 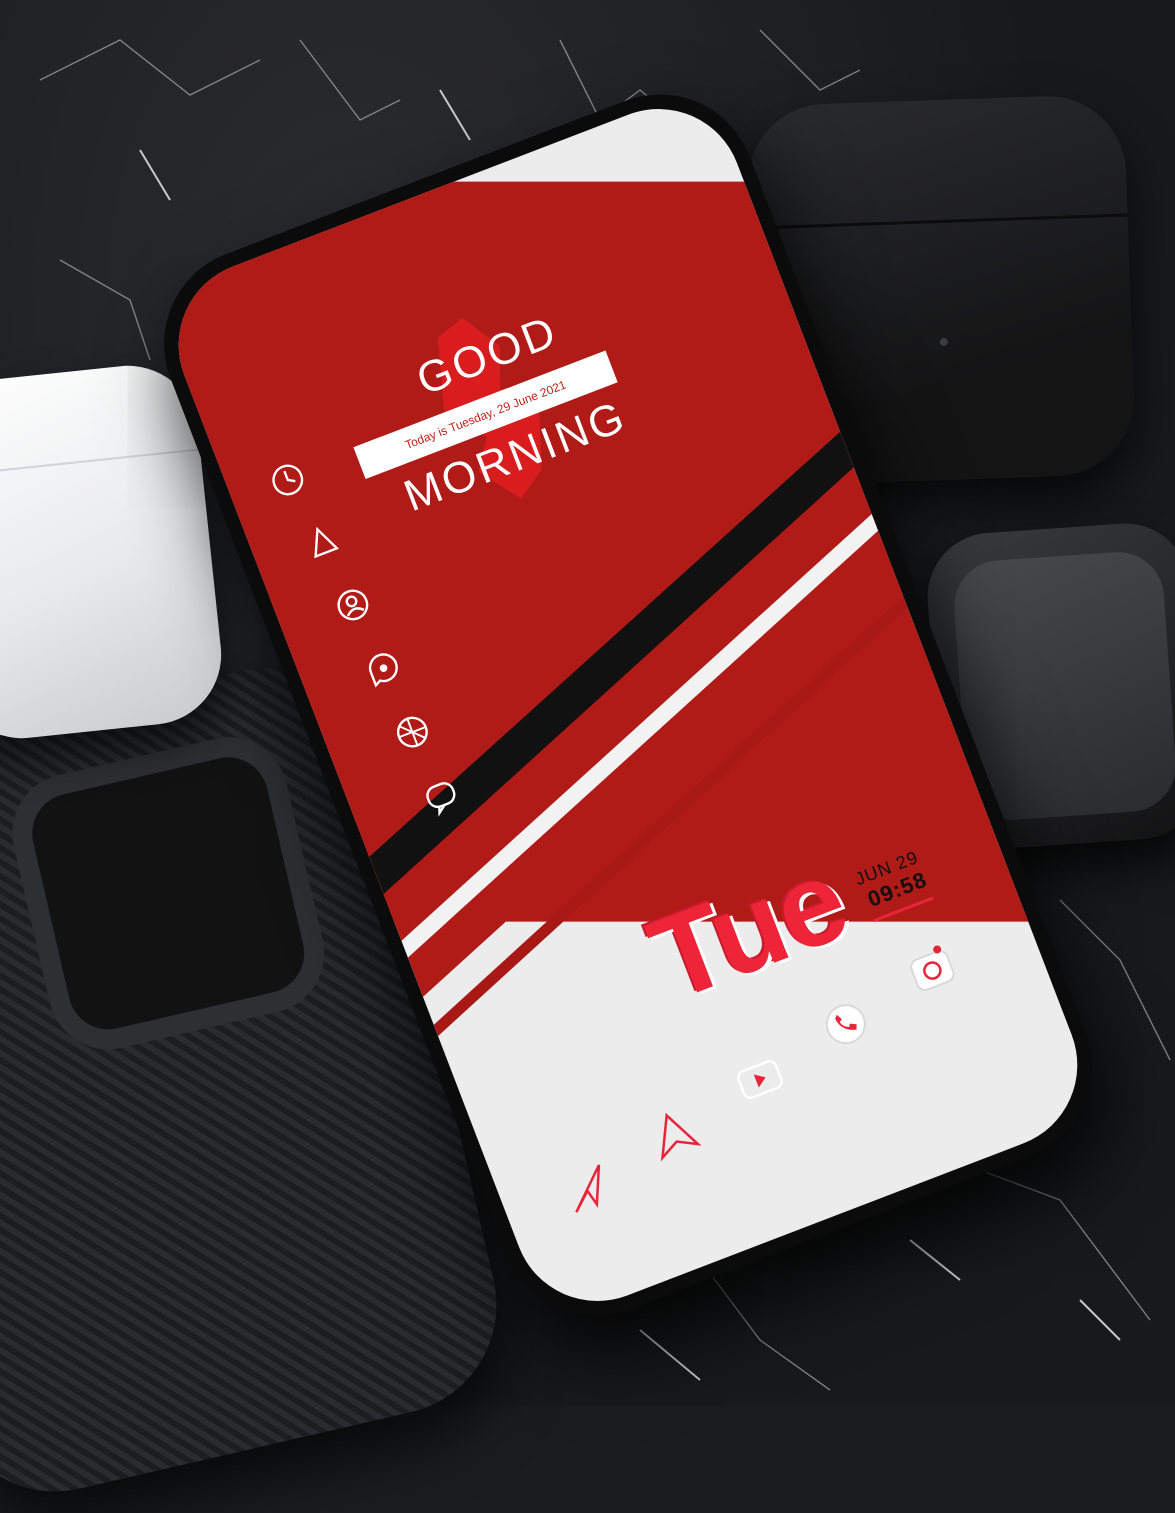 What do you see at coordinates (168, 893) in the screenshot?
I see `phone-case-camera-cutout` at bounding box center [168, 893].